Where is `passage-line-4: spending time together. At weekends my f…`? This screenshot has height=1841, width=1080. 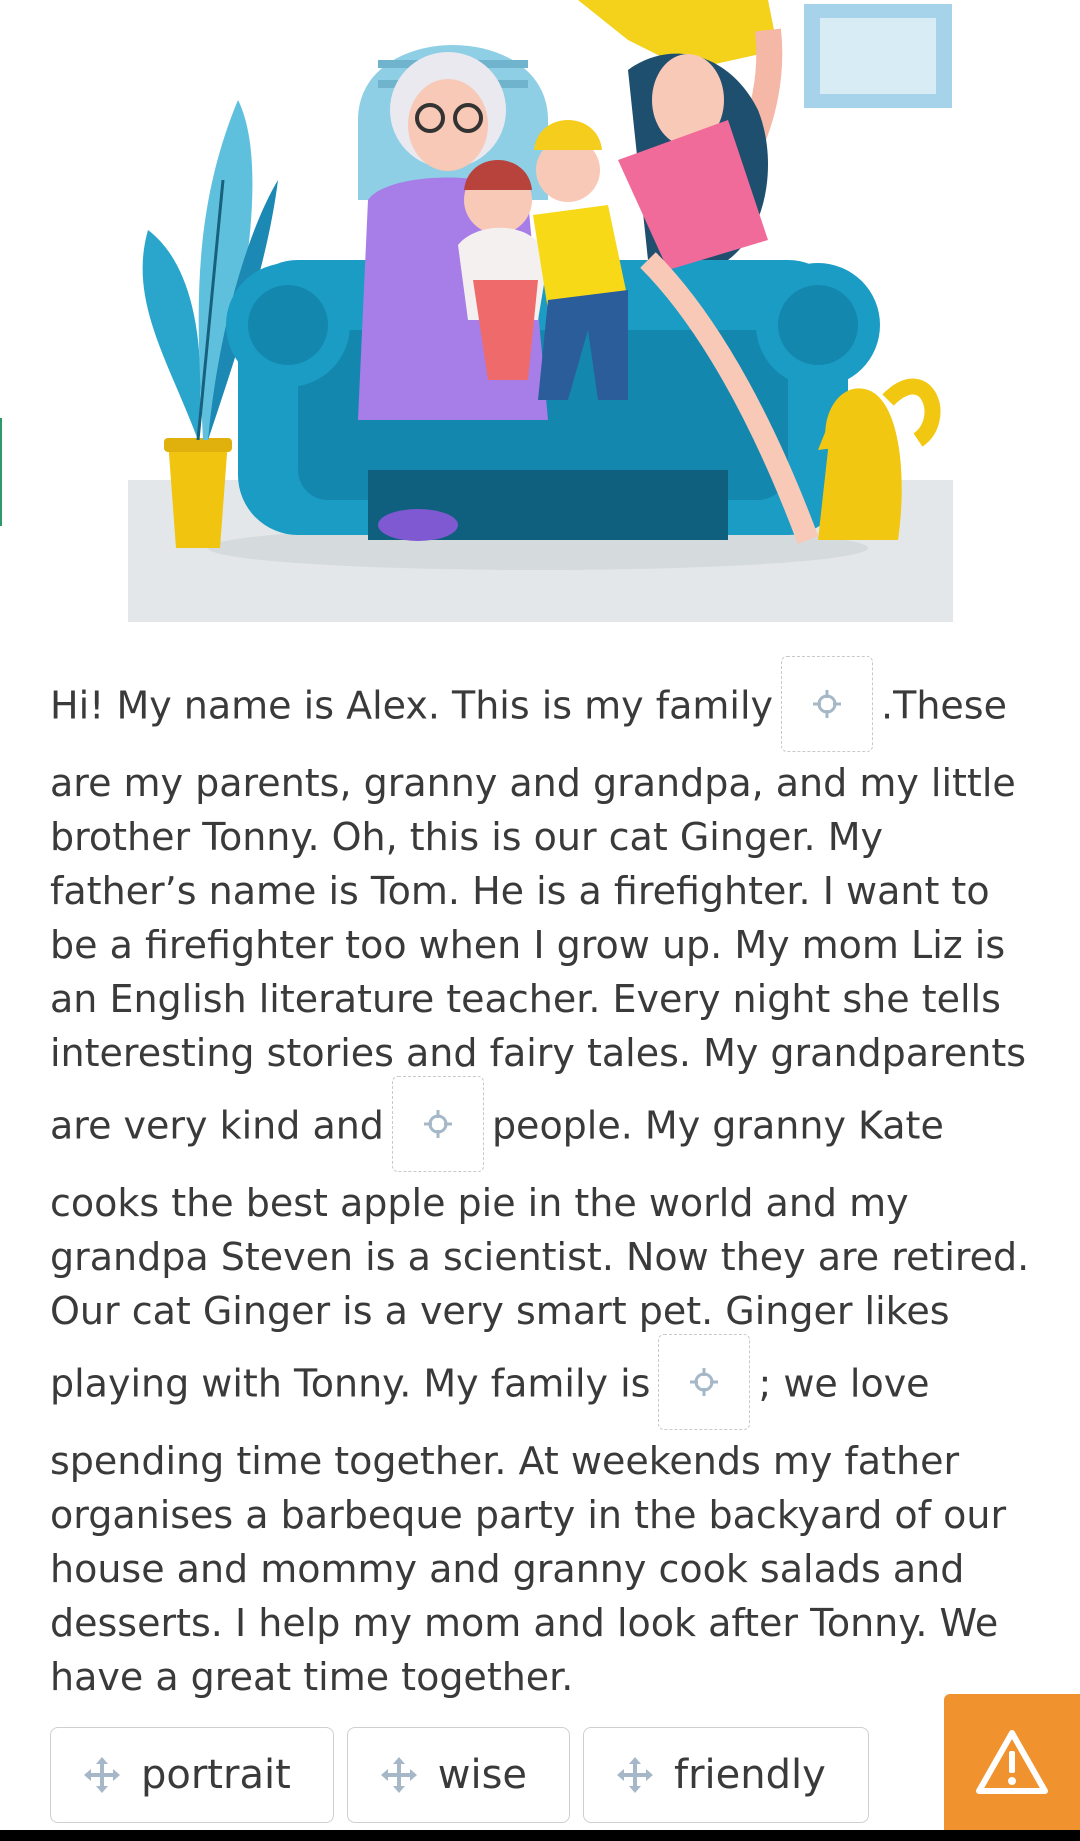
passage-line-4: spending time together. At weekends my f… is located at coordinates (528, 1569).